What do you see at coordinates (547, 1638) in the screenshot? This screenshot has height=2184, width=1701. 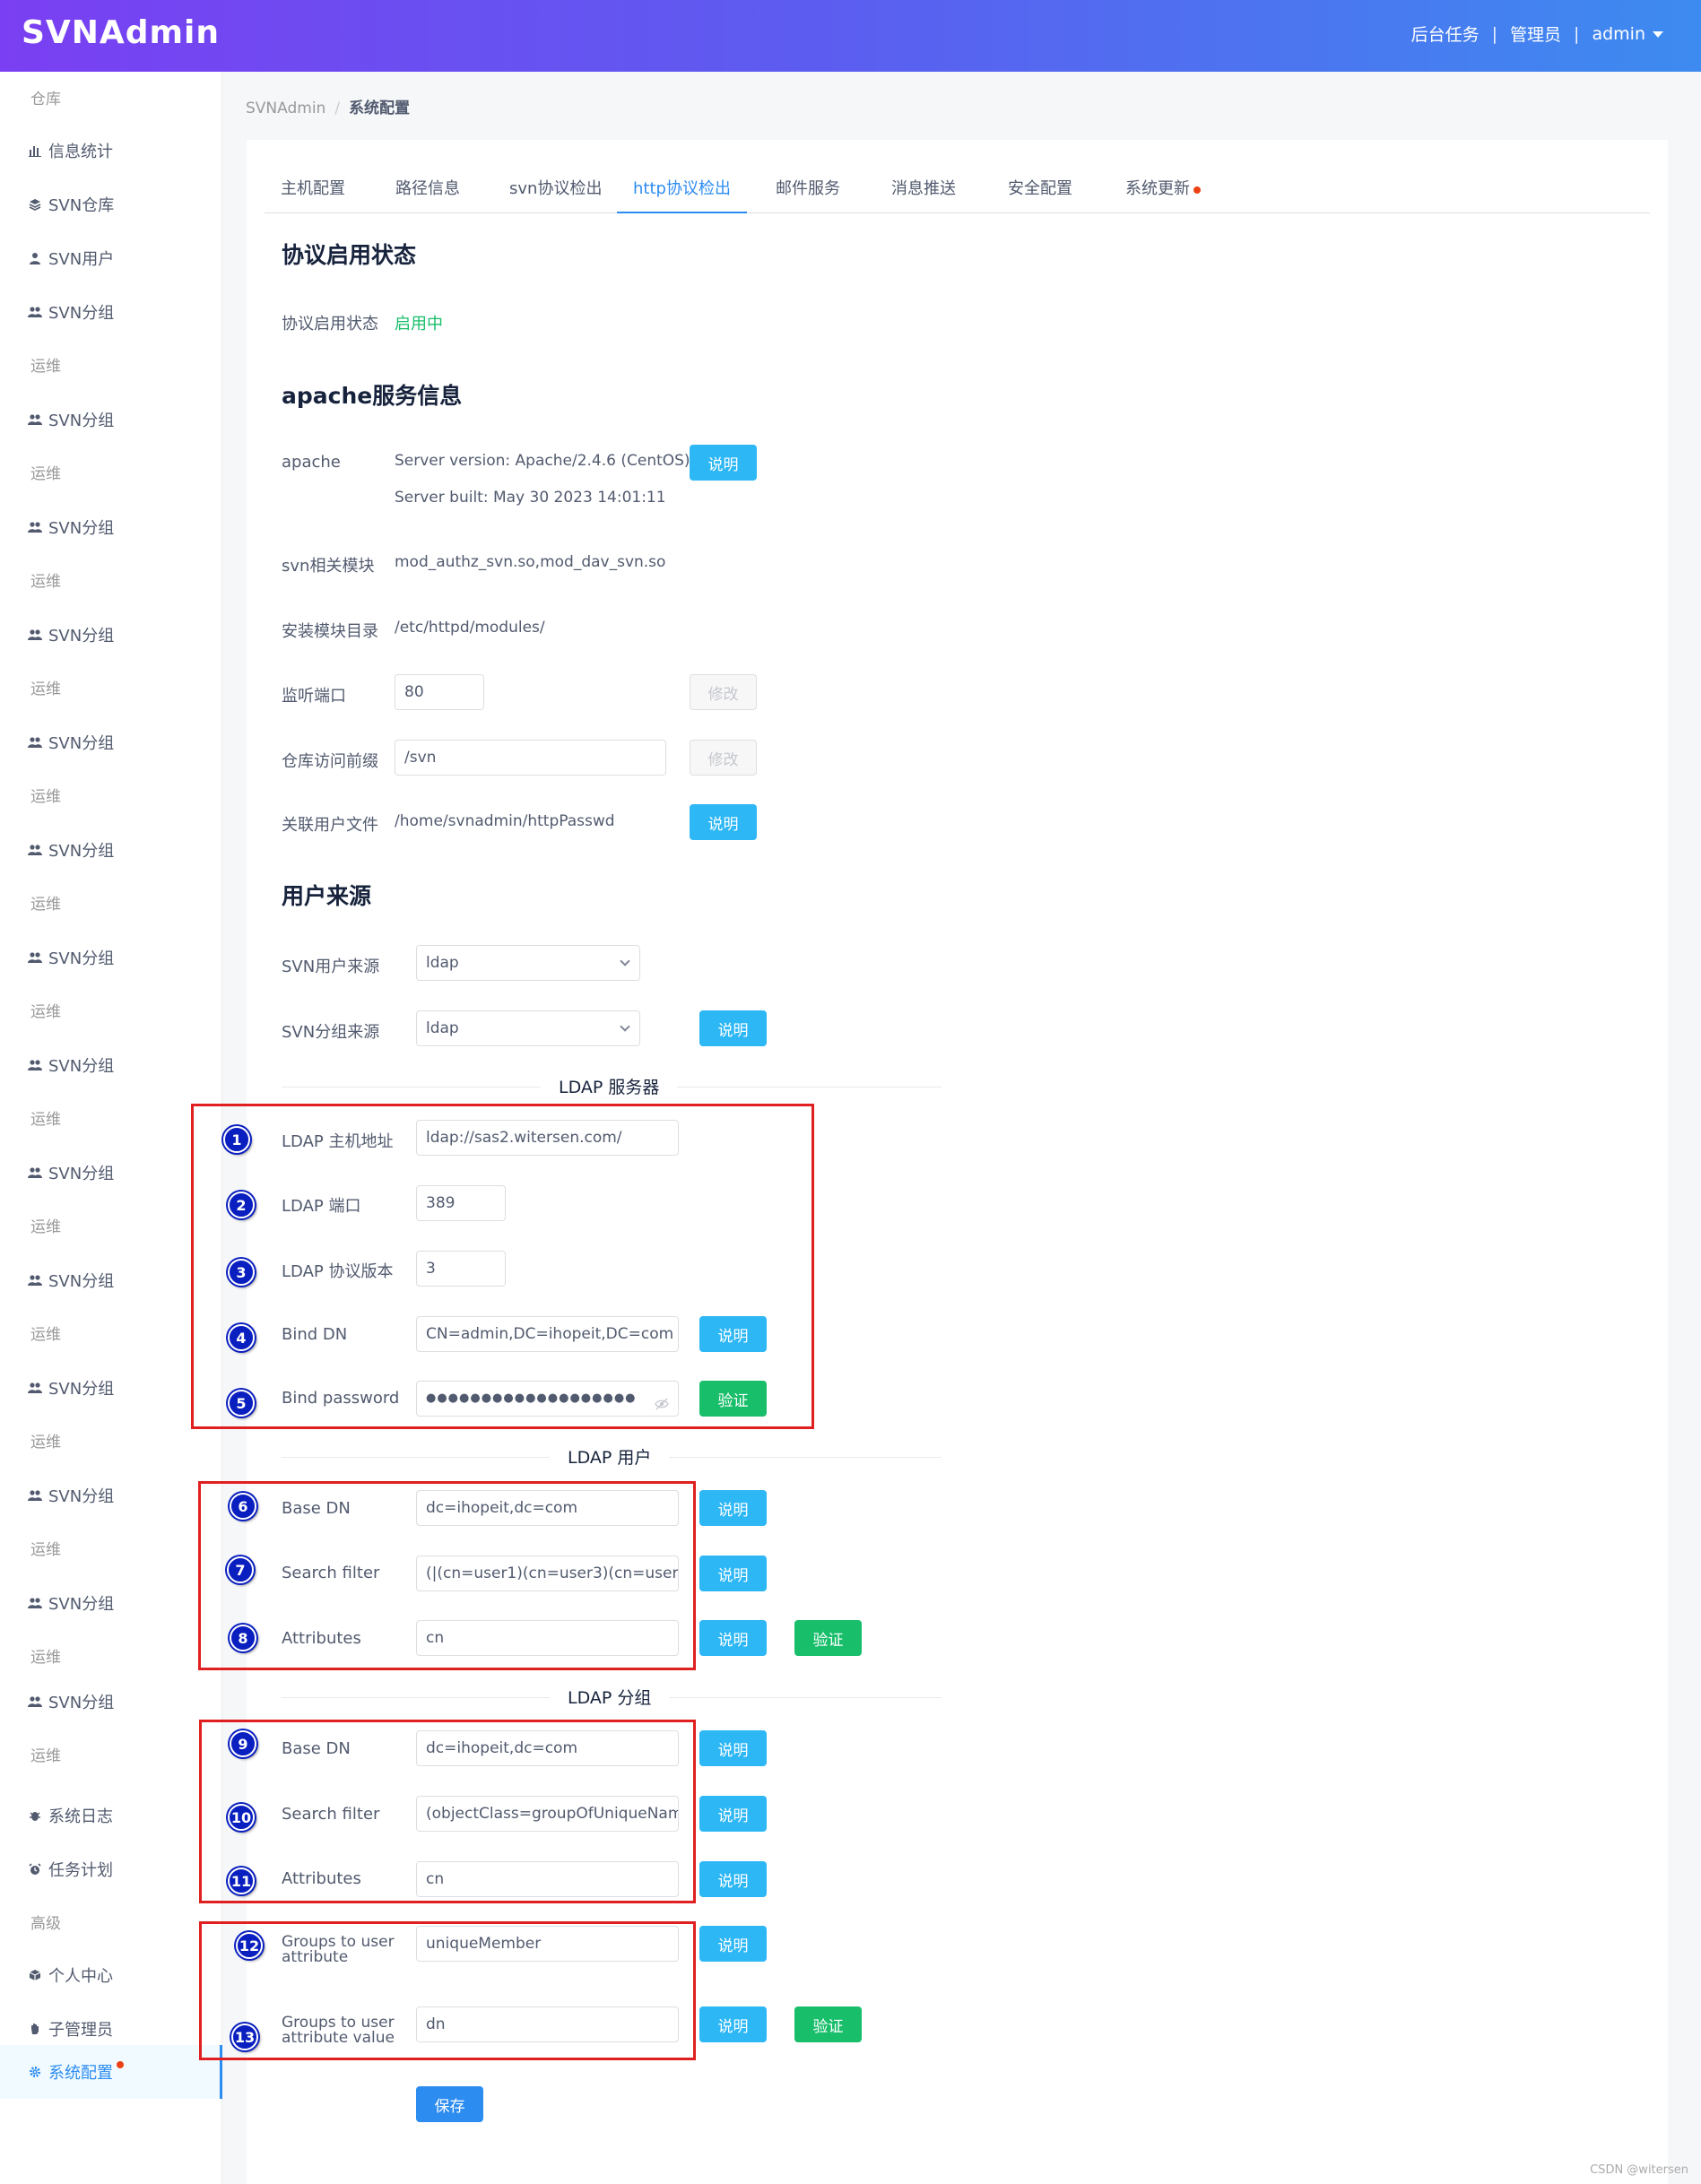 I see `user-attr-input: cn` at bounding box center [547, 1638].